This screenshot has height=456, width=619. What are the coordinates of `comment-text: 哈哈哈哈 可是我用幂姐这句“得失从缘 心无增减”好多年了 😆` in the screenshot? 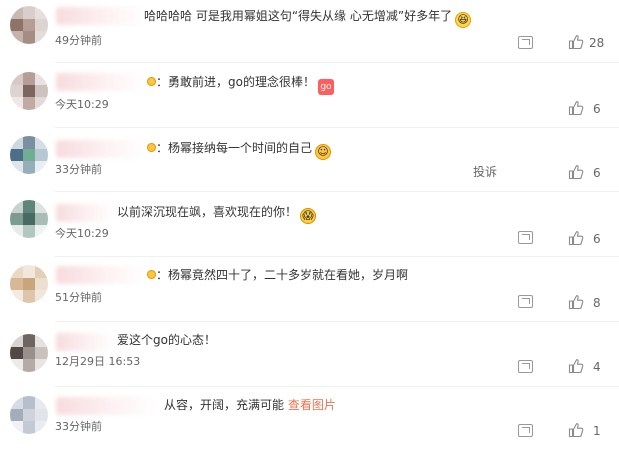 It's located at (308, 17).